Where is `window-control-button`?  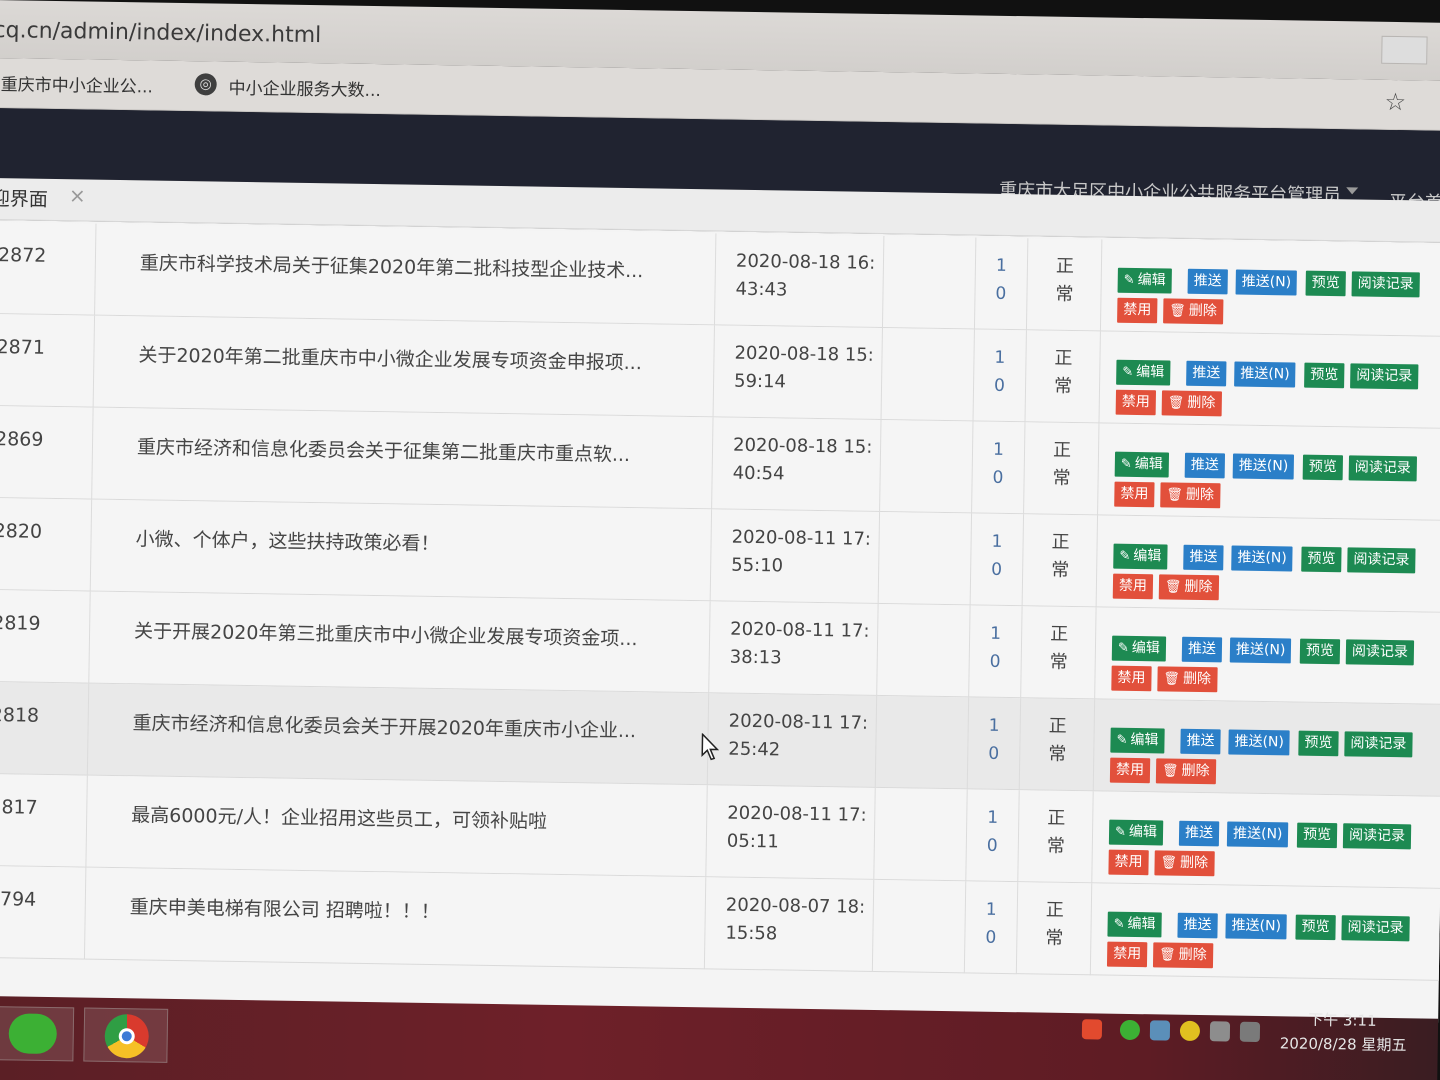
window-control-button is located at coordinates (1404, 50).